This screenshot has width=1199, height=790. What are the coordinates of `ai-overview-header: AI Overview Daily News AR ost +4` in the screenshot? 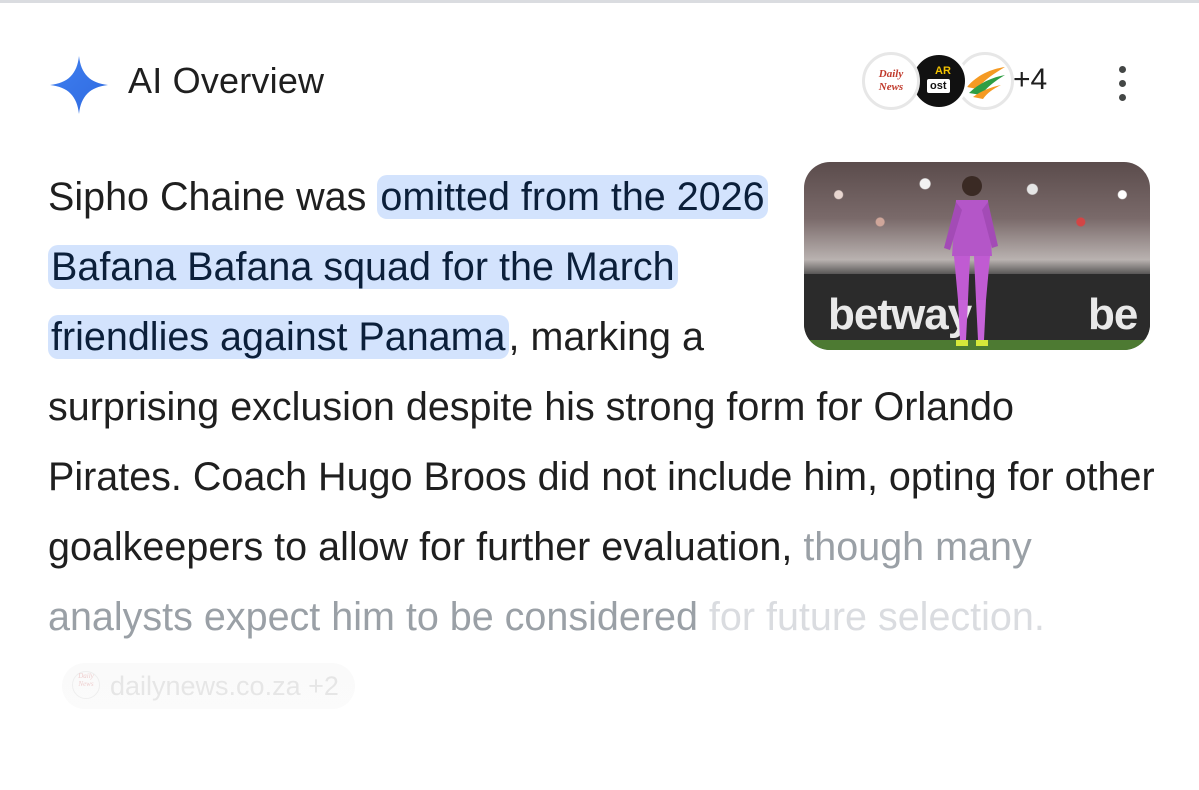 It's located at (603, 82).